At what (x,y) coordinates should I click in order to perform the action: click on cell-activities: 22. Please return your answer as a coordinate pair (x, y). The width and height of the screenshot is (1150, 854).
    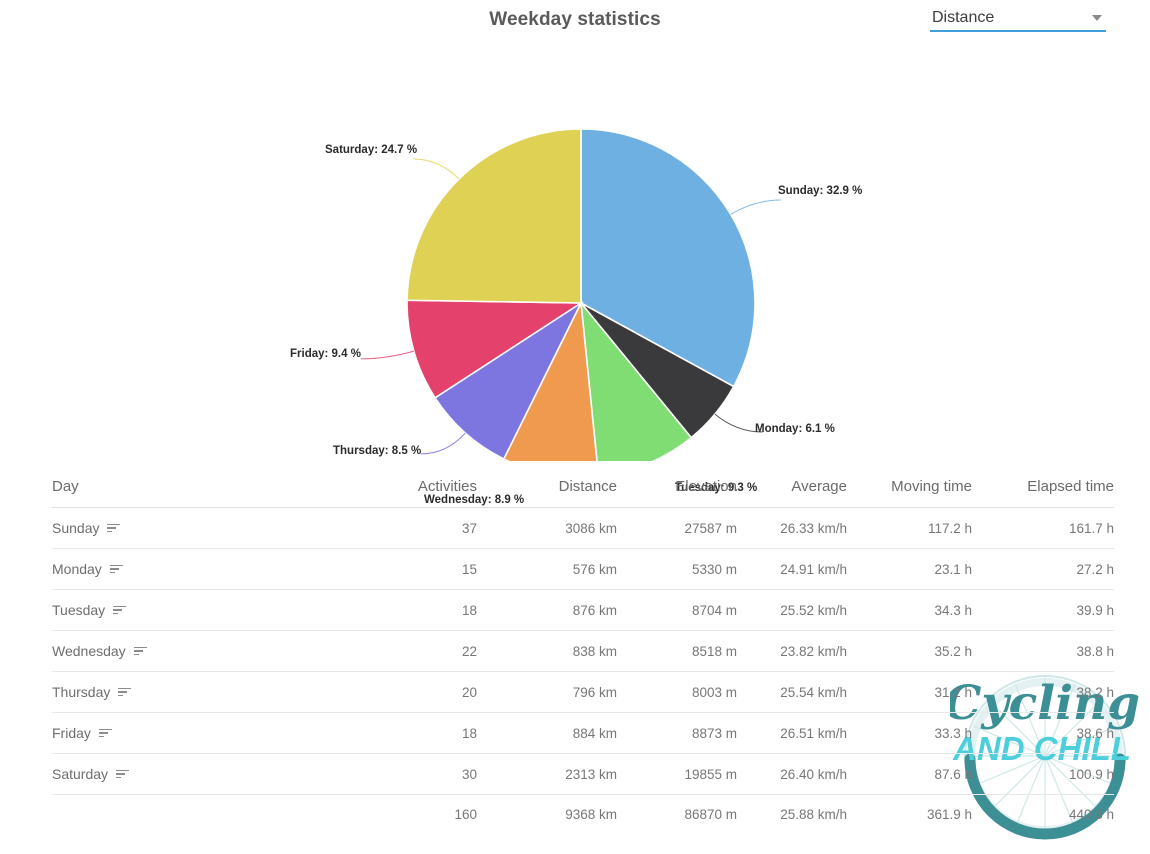
    Looking at the image, I should click on (417, 651).